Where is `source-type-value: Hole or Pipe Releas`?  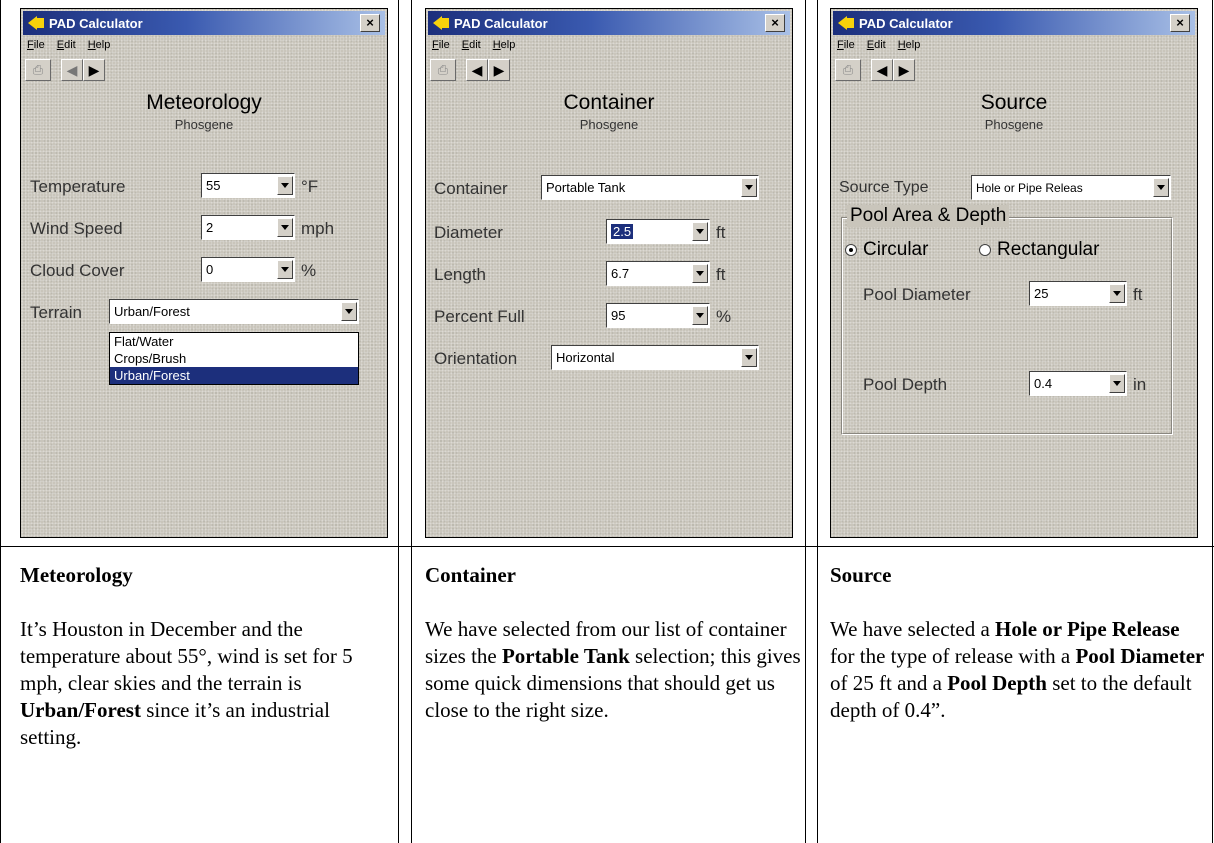
source-type-value: Hole or Pipe Releas is located at coordinates (1029, 187).